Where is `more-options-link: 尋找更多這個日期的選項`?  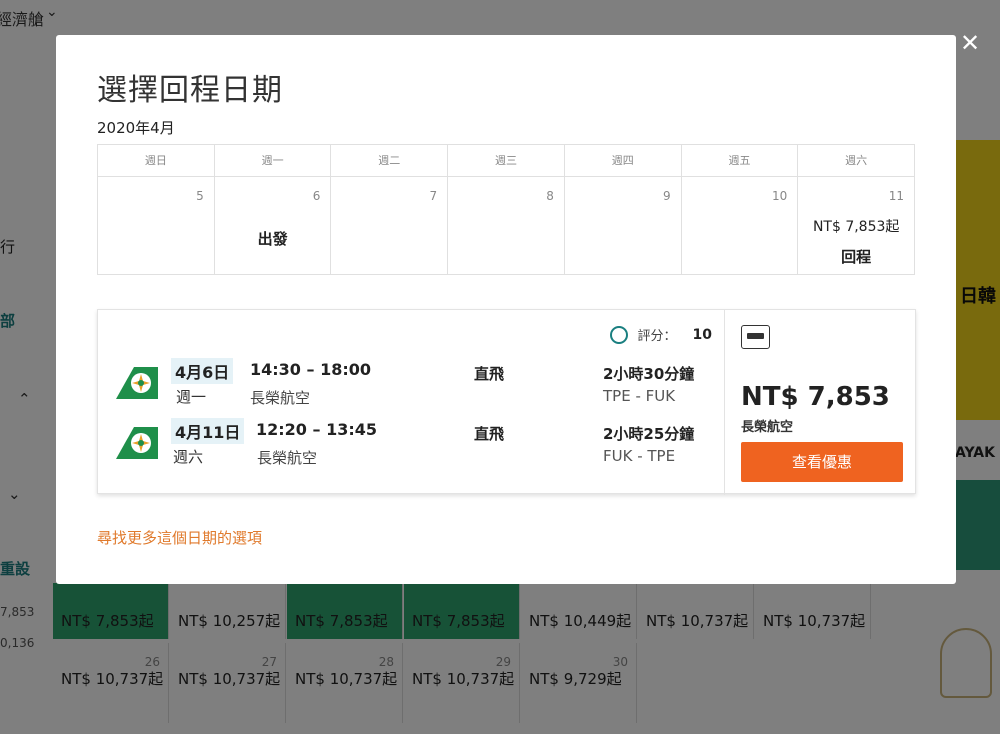
more-options-link: 尋找更多這個日期的選項 is located at coordinates (179, 537).